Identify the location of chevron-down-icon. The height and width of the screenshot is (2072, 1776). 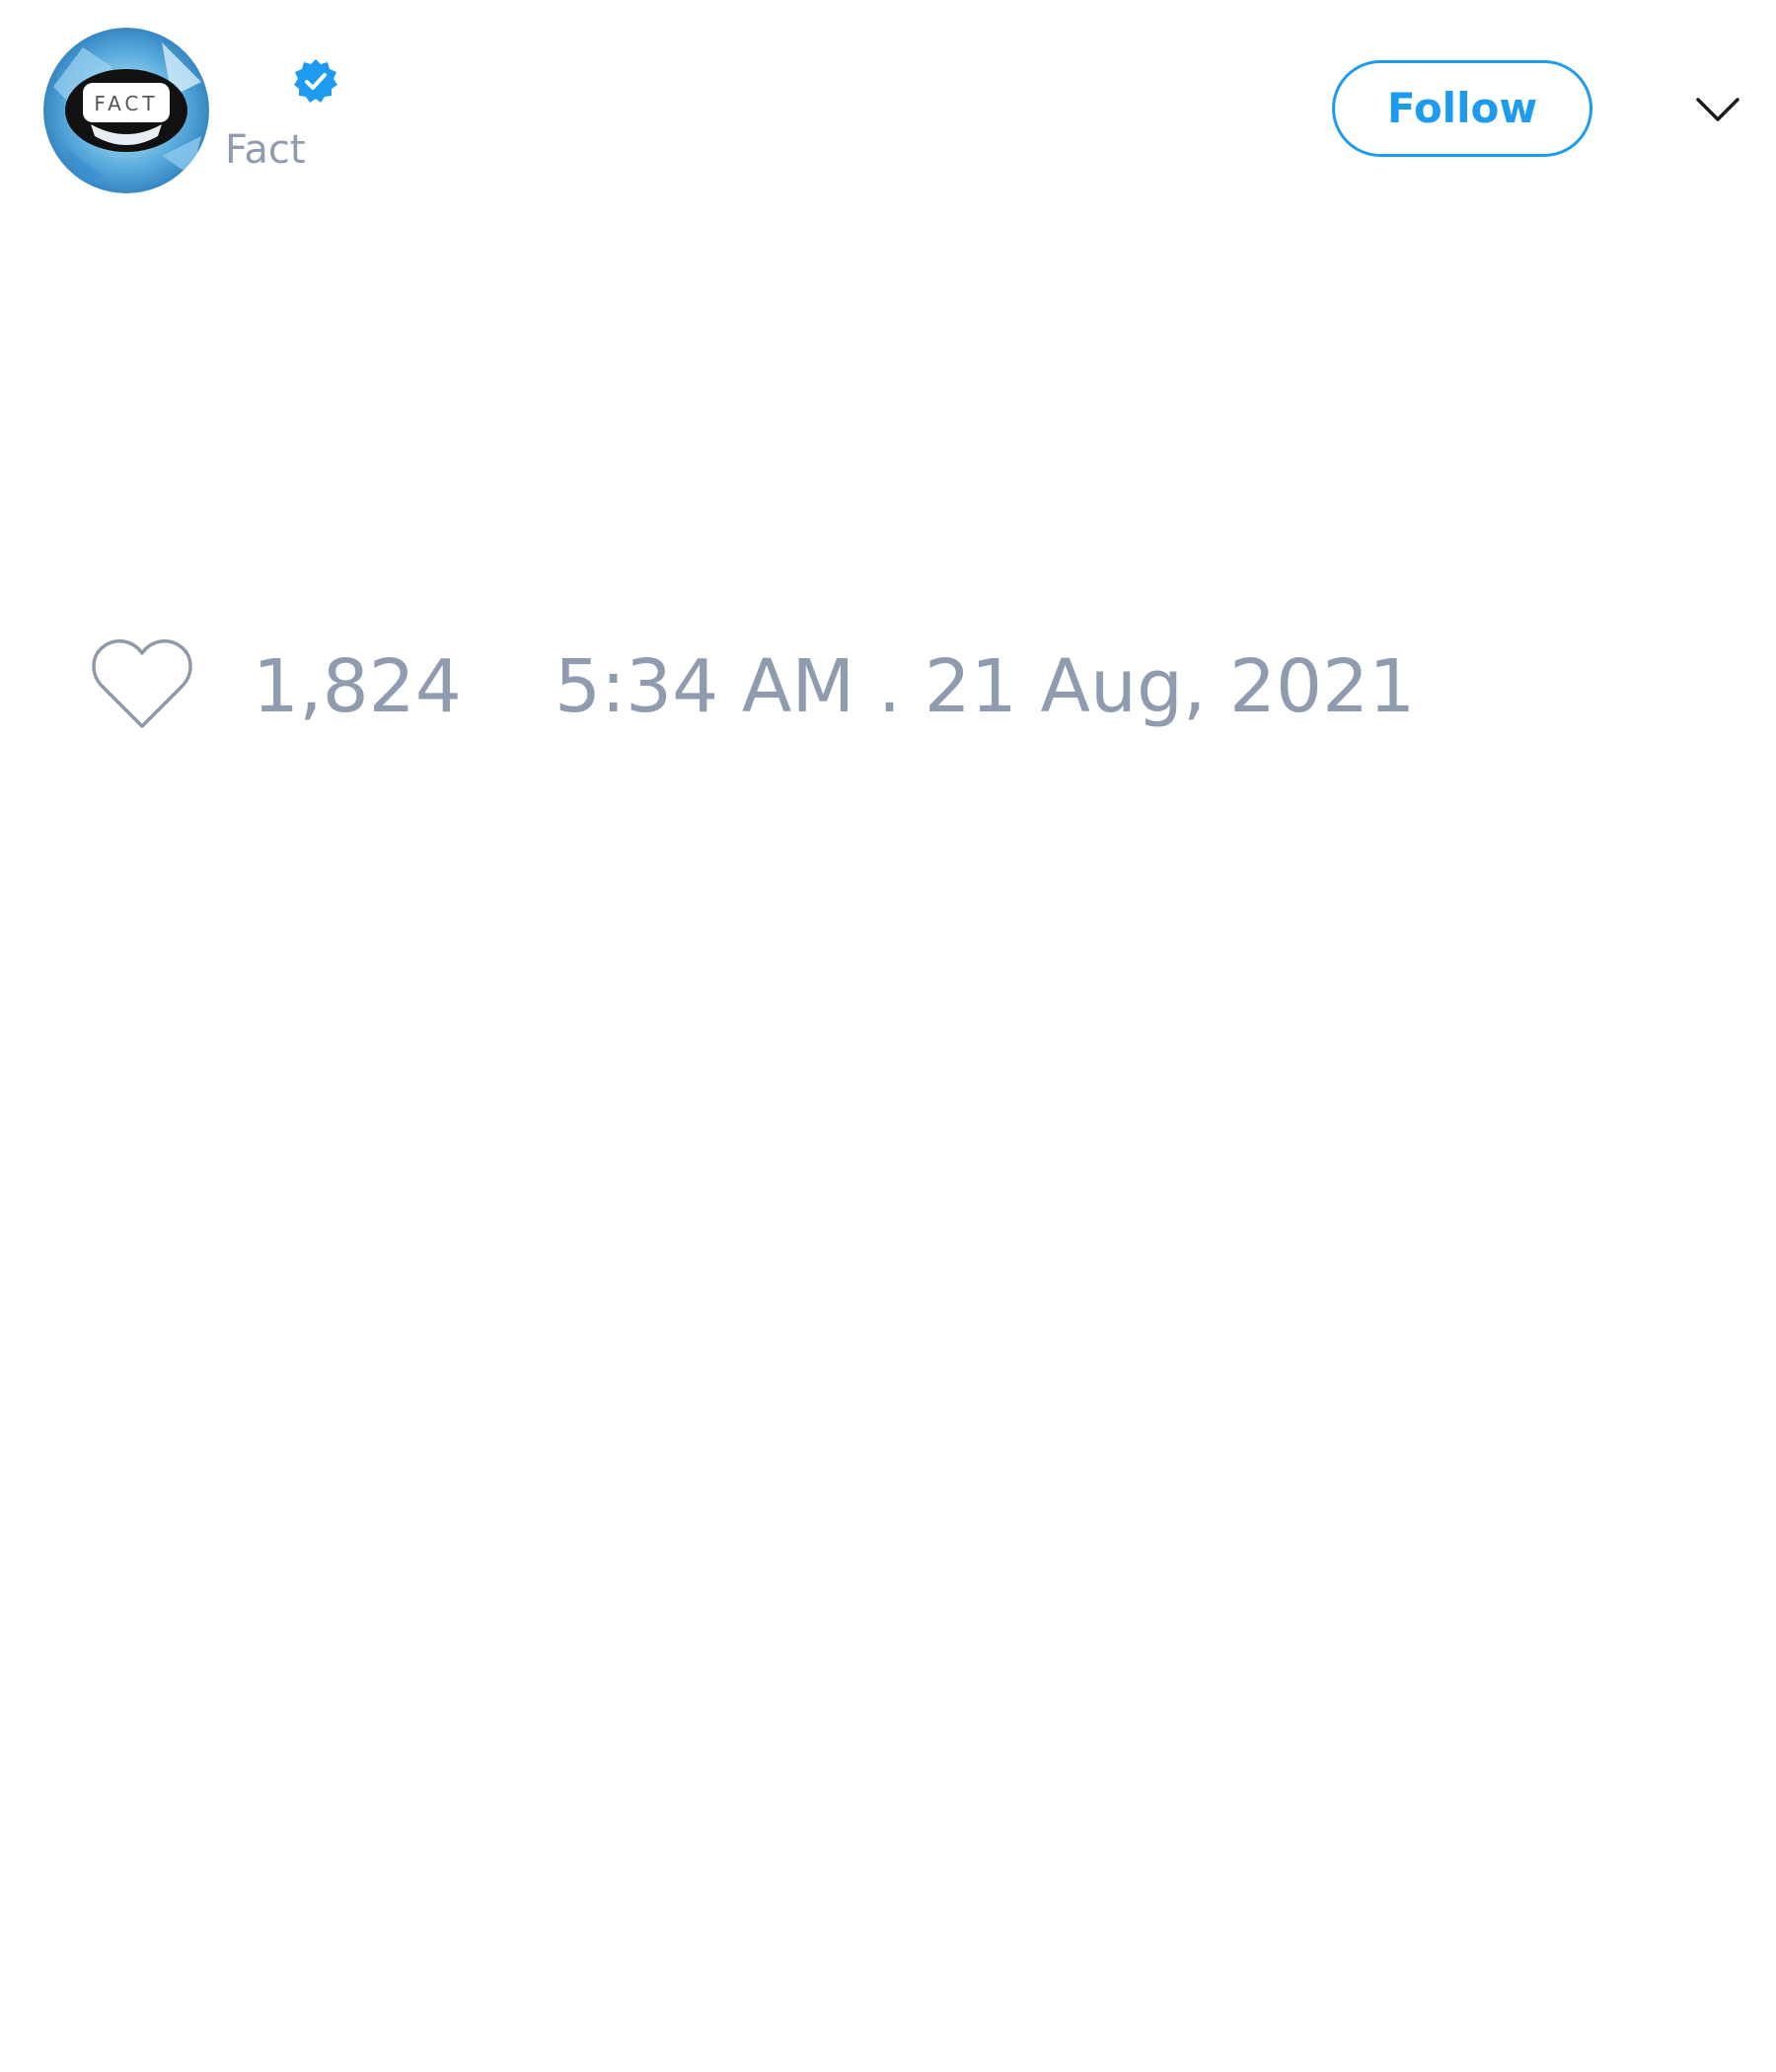
(1718, 110).